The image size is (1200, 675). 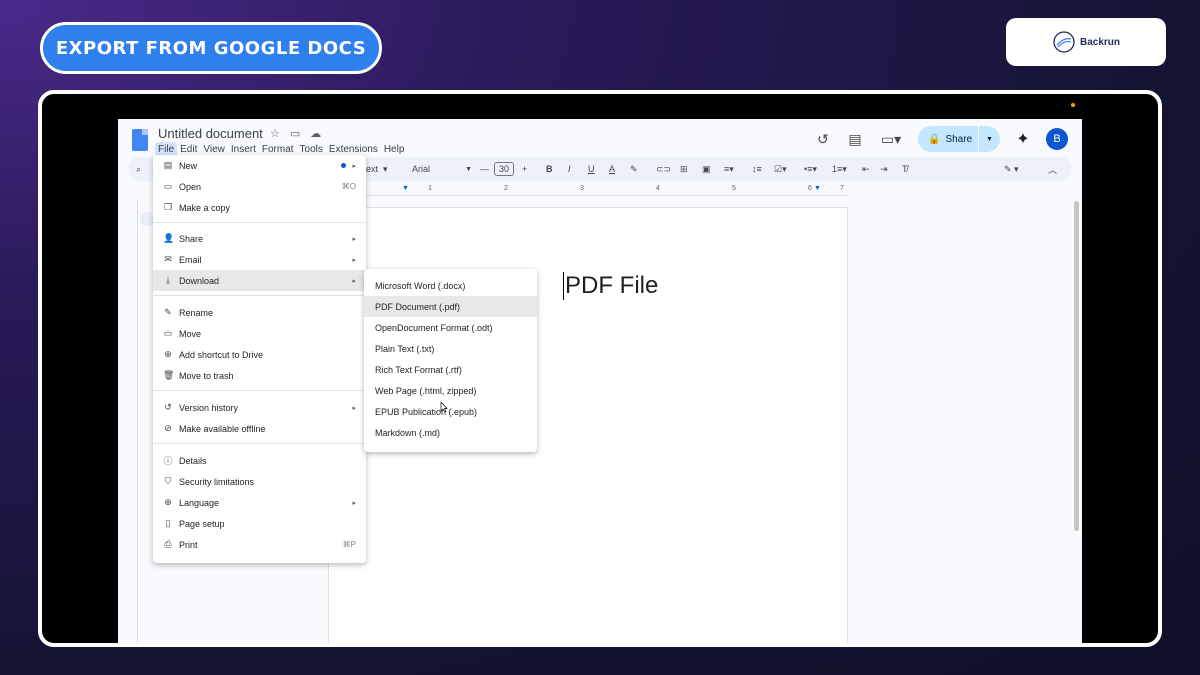 What do you see at coordinates (259, 481) in the screenshot?
I see `file-menu-security-limitations: ⛉ Security limitations` at bounding box center [259, 481].